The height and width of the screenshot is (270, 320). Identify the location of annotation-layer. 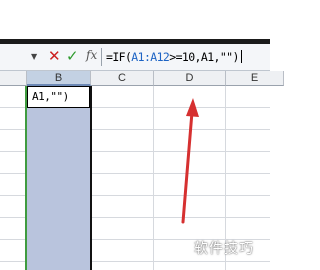
(190, 161).